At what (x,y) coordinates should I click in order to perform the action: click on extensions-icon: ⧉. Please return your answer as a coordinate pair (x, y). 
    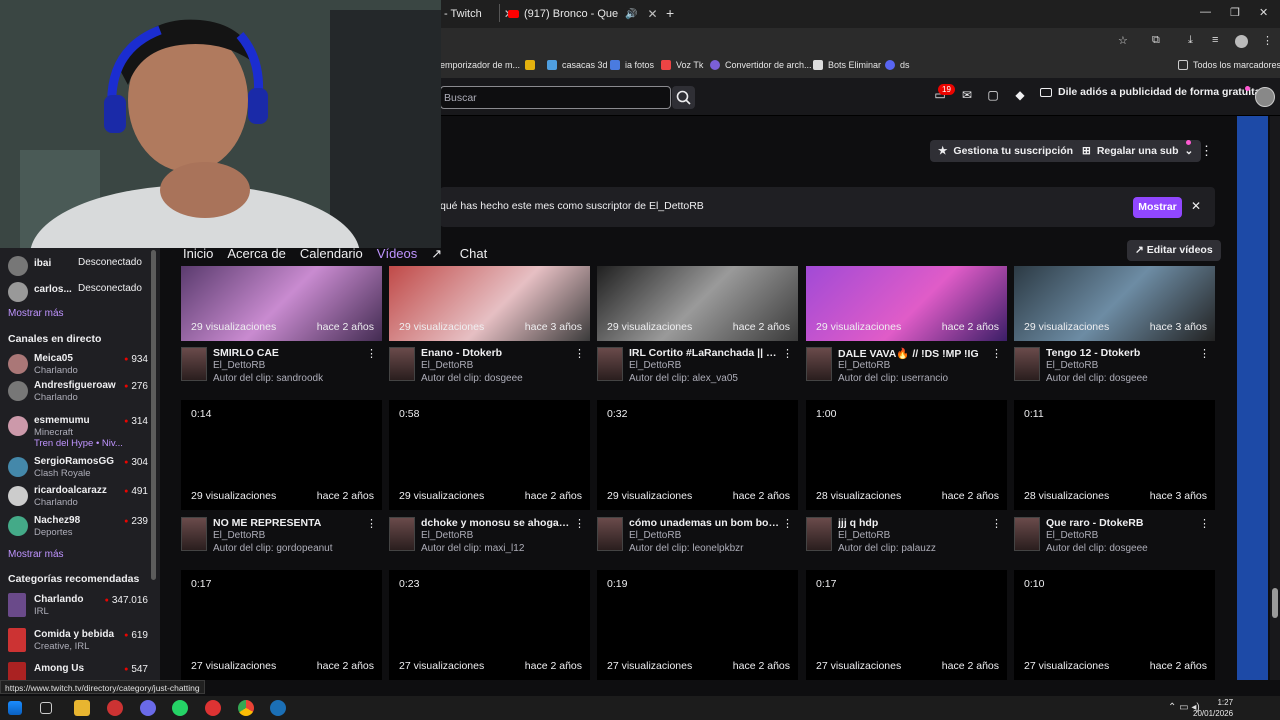
    Looking at the image, I should click on (1156, 40).